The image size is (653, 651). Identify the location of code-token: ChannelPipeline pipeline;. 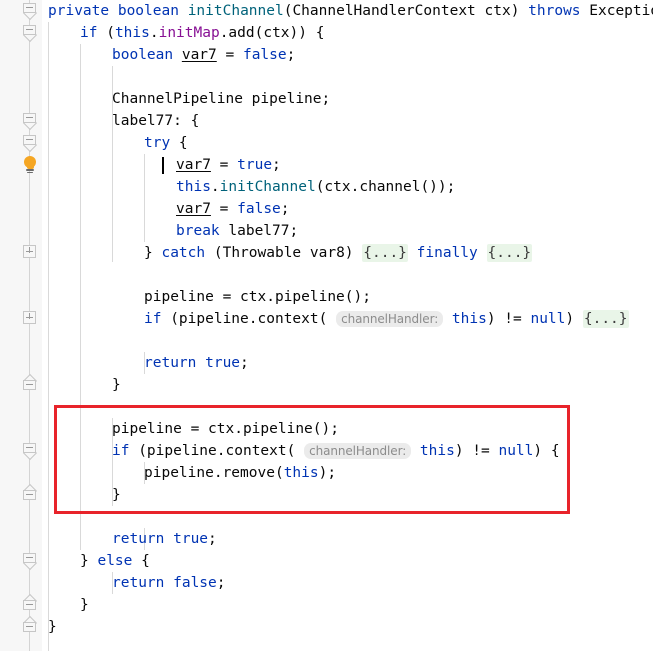
(221, 99).